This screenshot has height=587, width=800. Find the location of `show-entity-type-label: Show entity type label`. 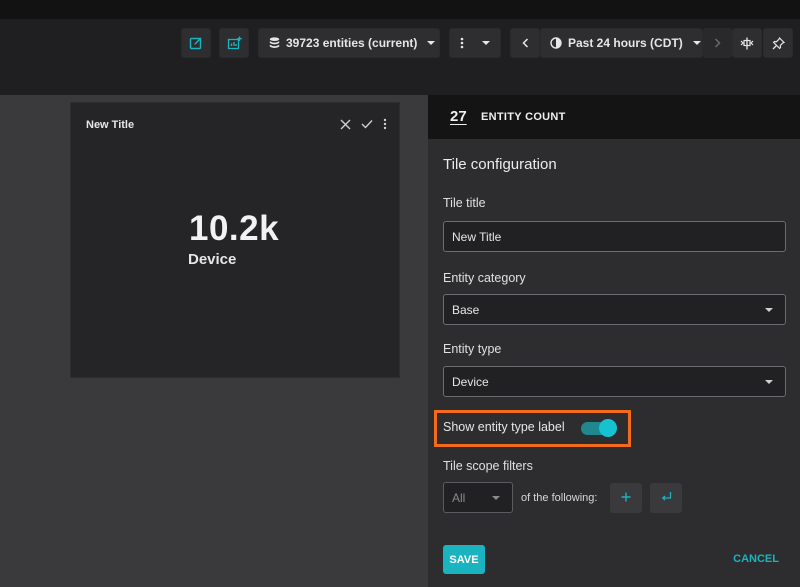

show-entity-type-label: Show entity type label is located at coordinates (504, 427).